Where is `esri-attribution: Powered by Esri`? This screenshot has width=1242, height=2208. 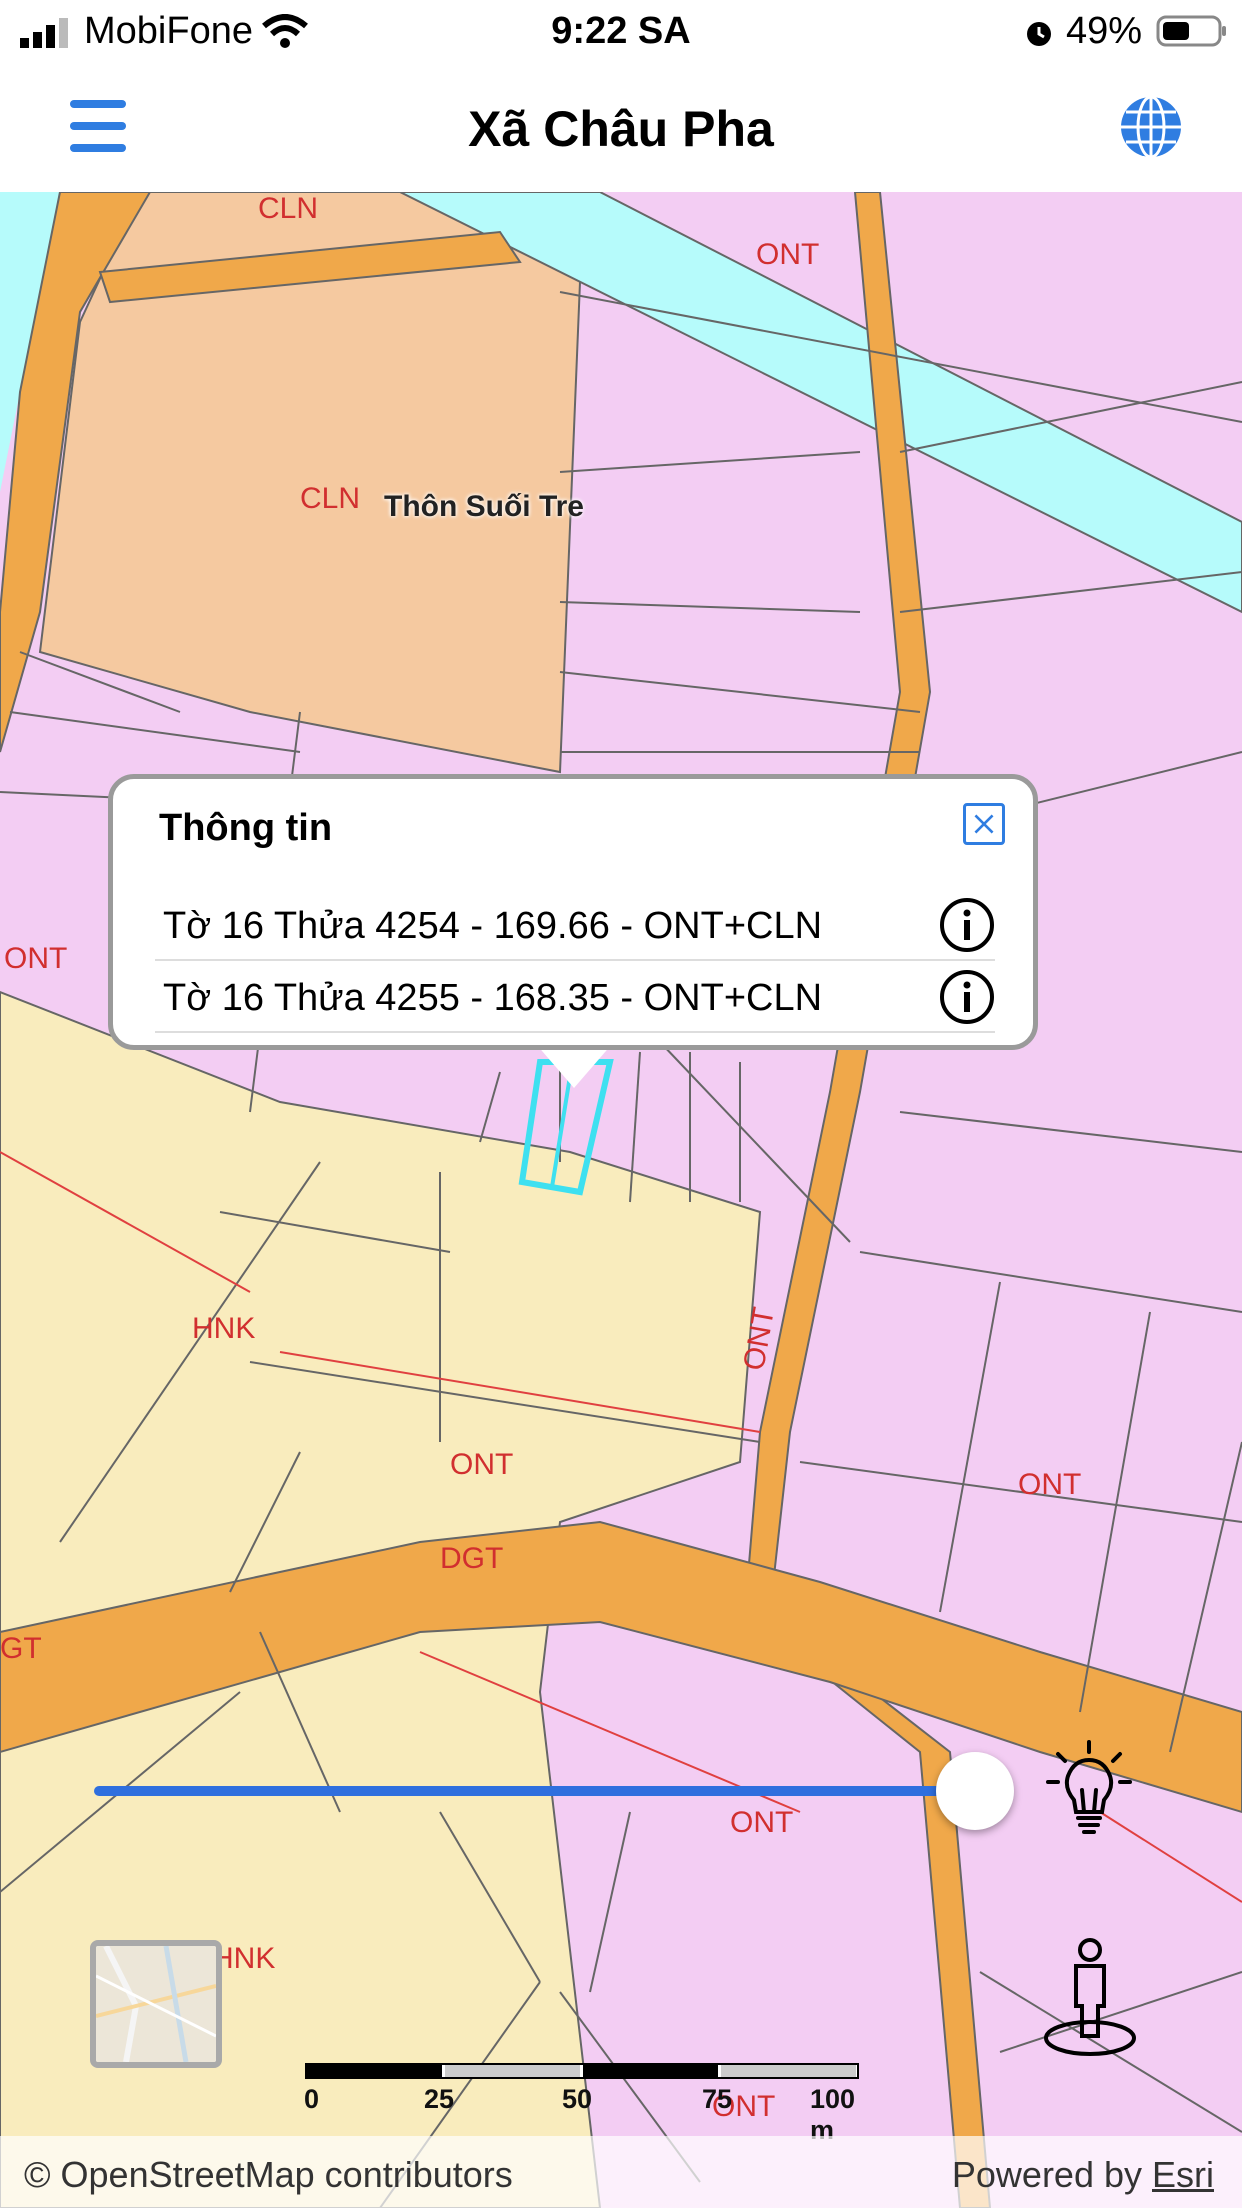
esri-attribution: Powered by Esri is located at coordinates (1083, 2175).